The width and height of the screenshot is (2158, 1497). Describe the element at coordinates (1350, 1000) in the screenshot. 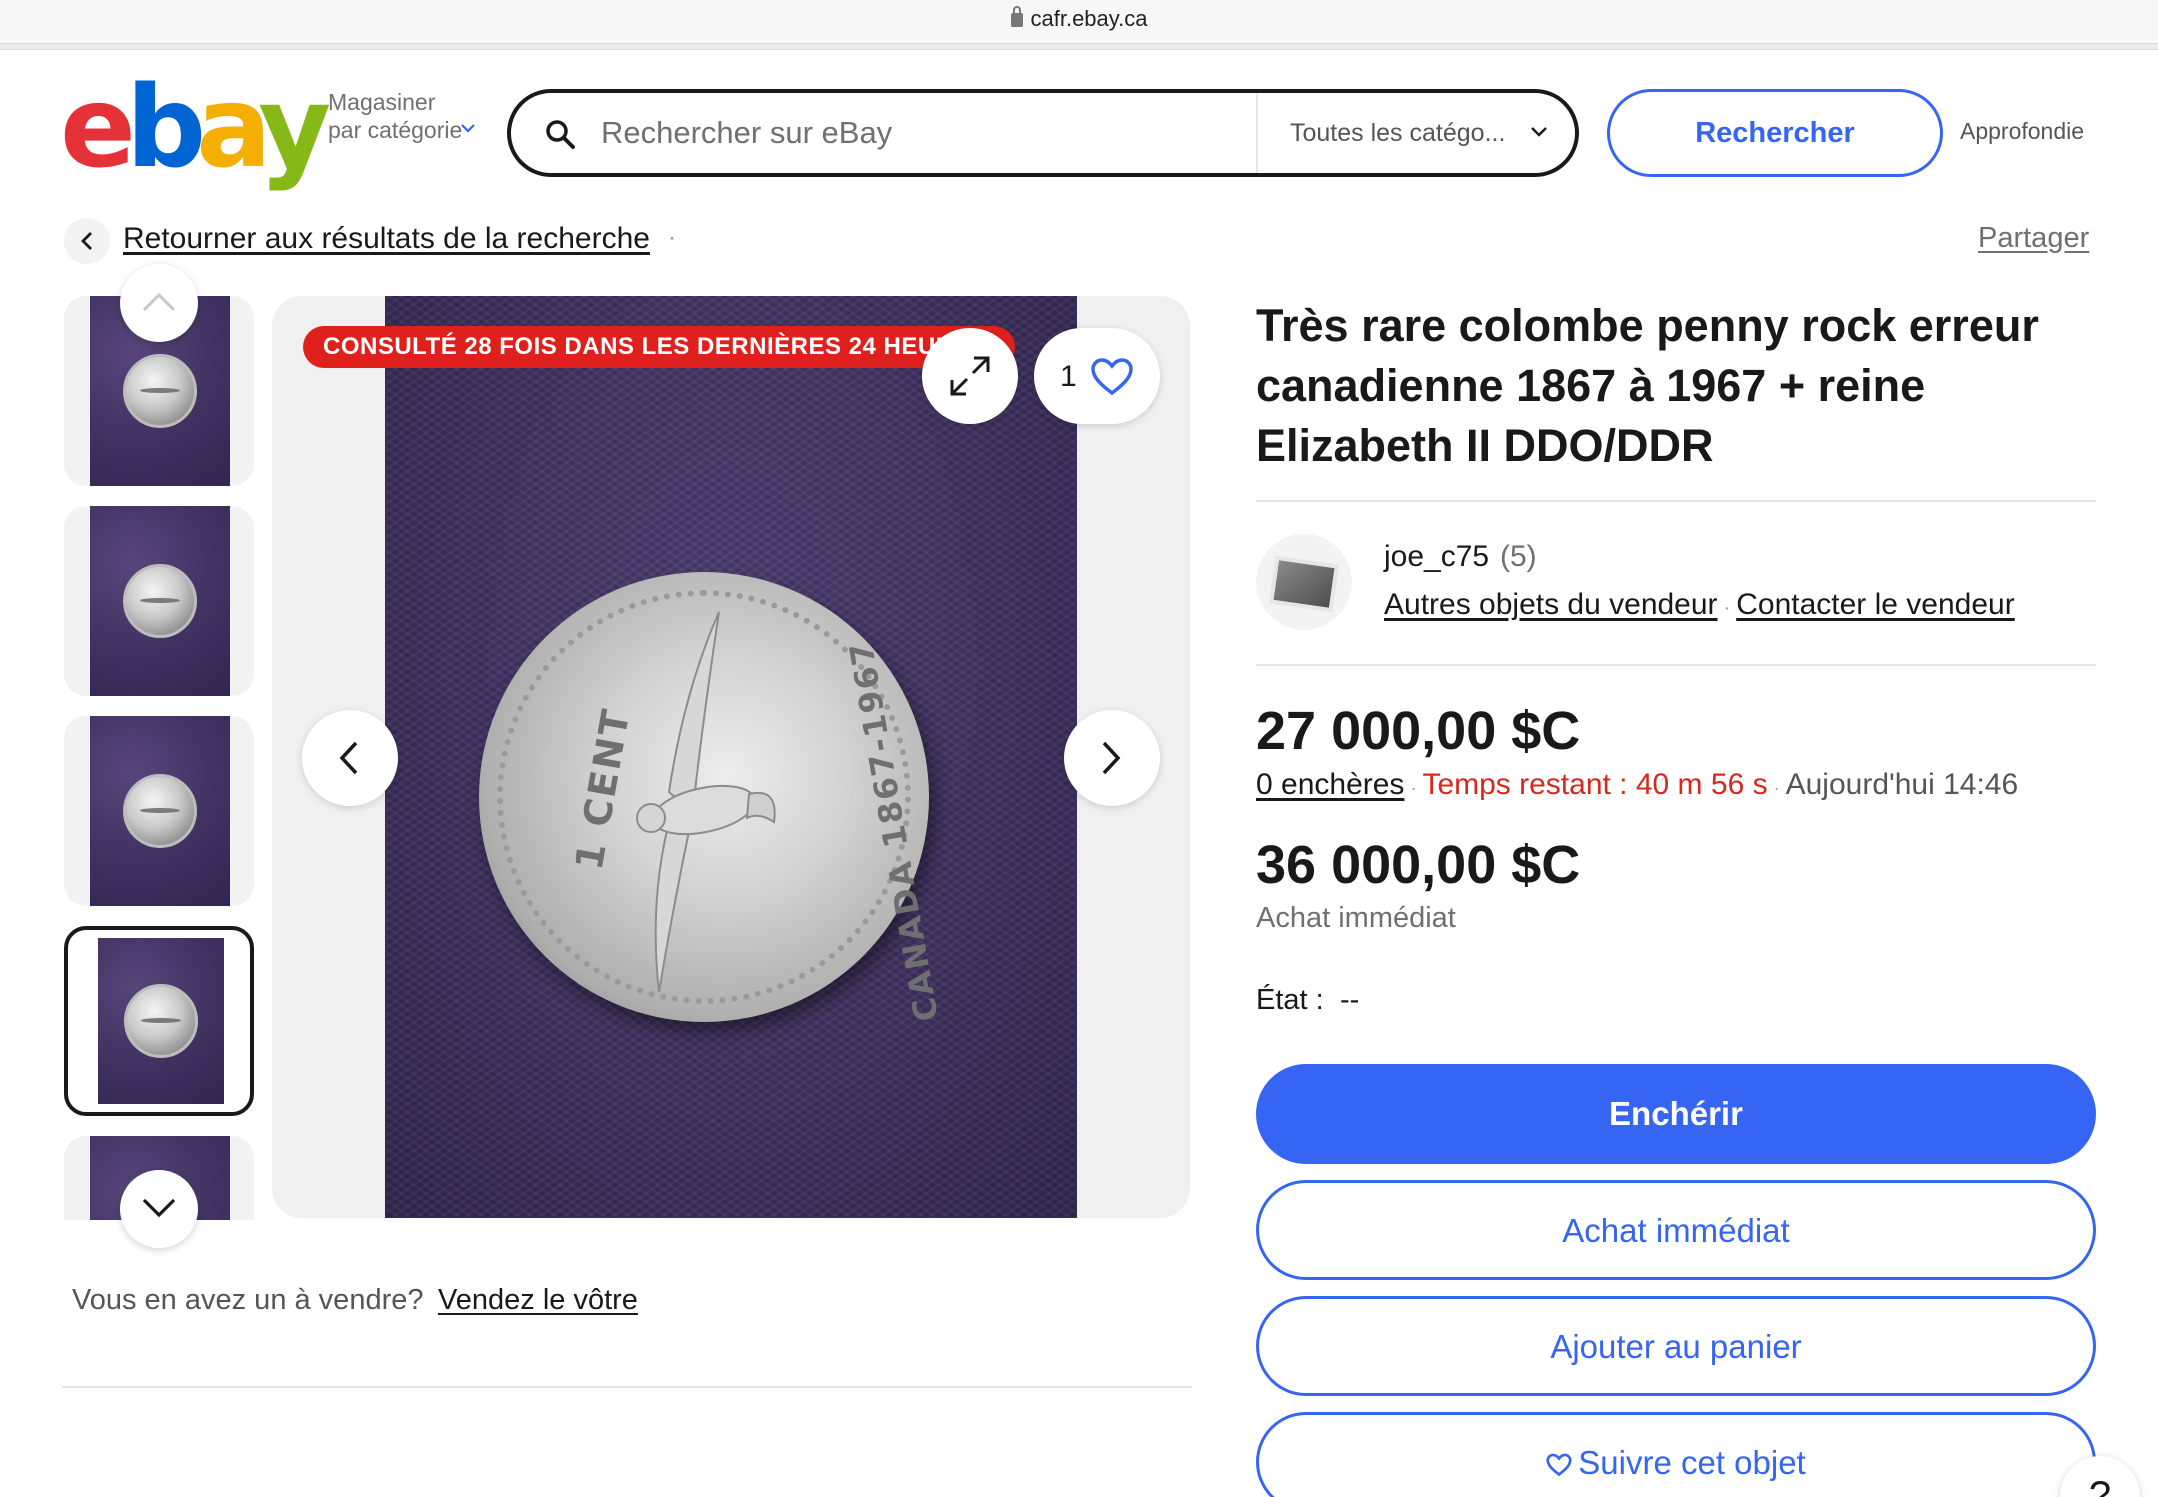

I see `condition-value: --` at that location.